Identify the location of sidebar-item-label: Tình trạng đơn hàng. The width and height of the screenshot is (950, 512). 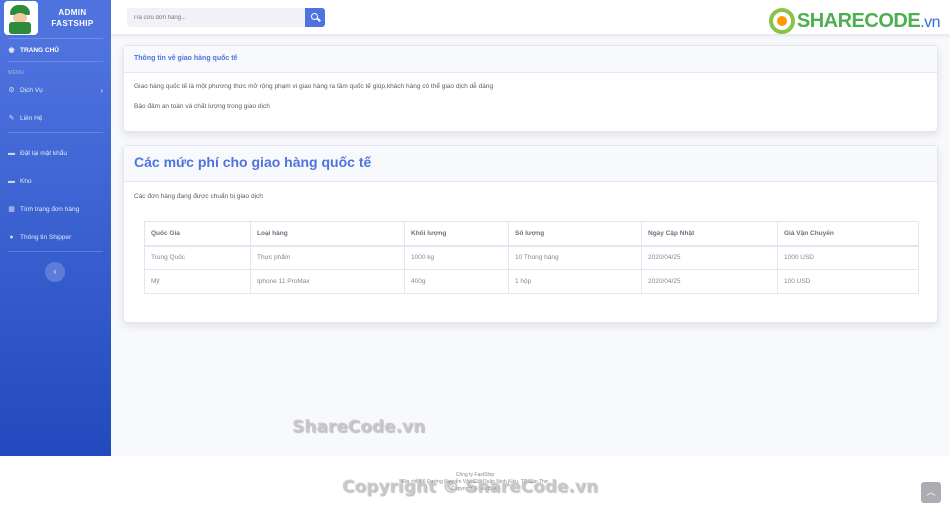
(50, 209).